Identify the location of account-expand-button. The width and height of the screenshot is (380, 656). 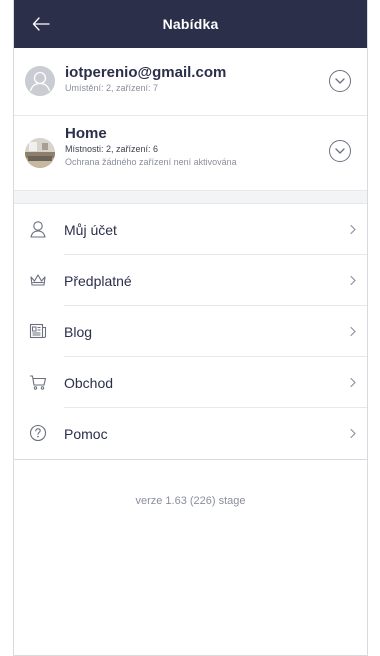
(340, 81).